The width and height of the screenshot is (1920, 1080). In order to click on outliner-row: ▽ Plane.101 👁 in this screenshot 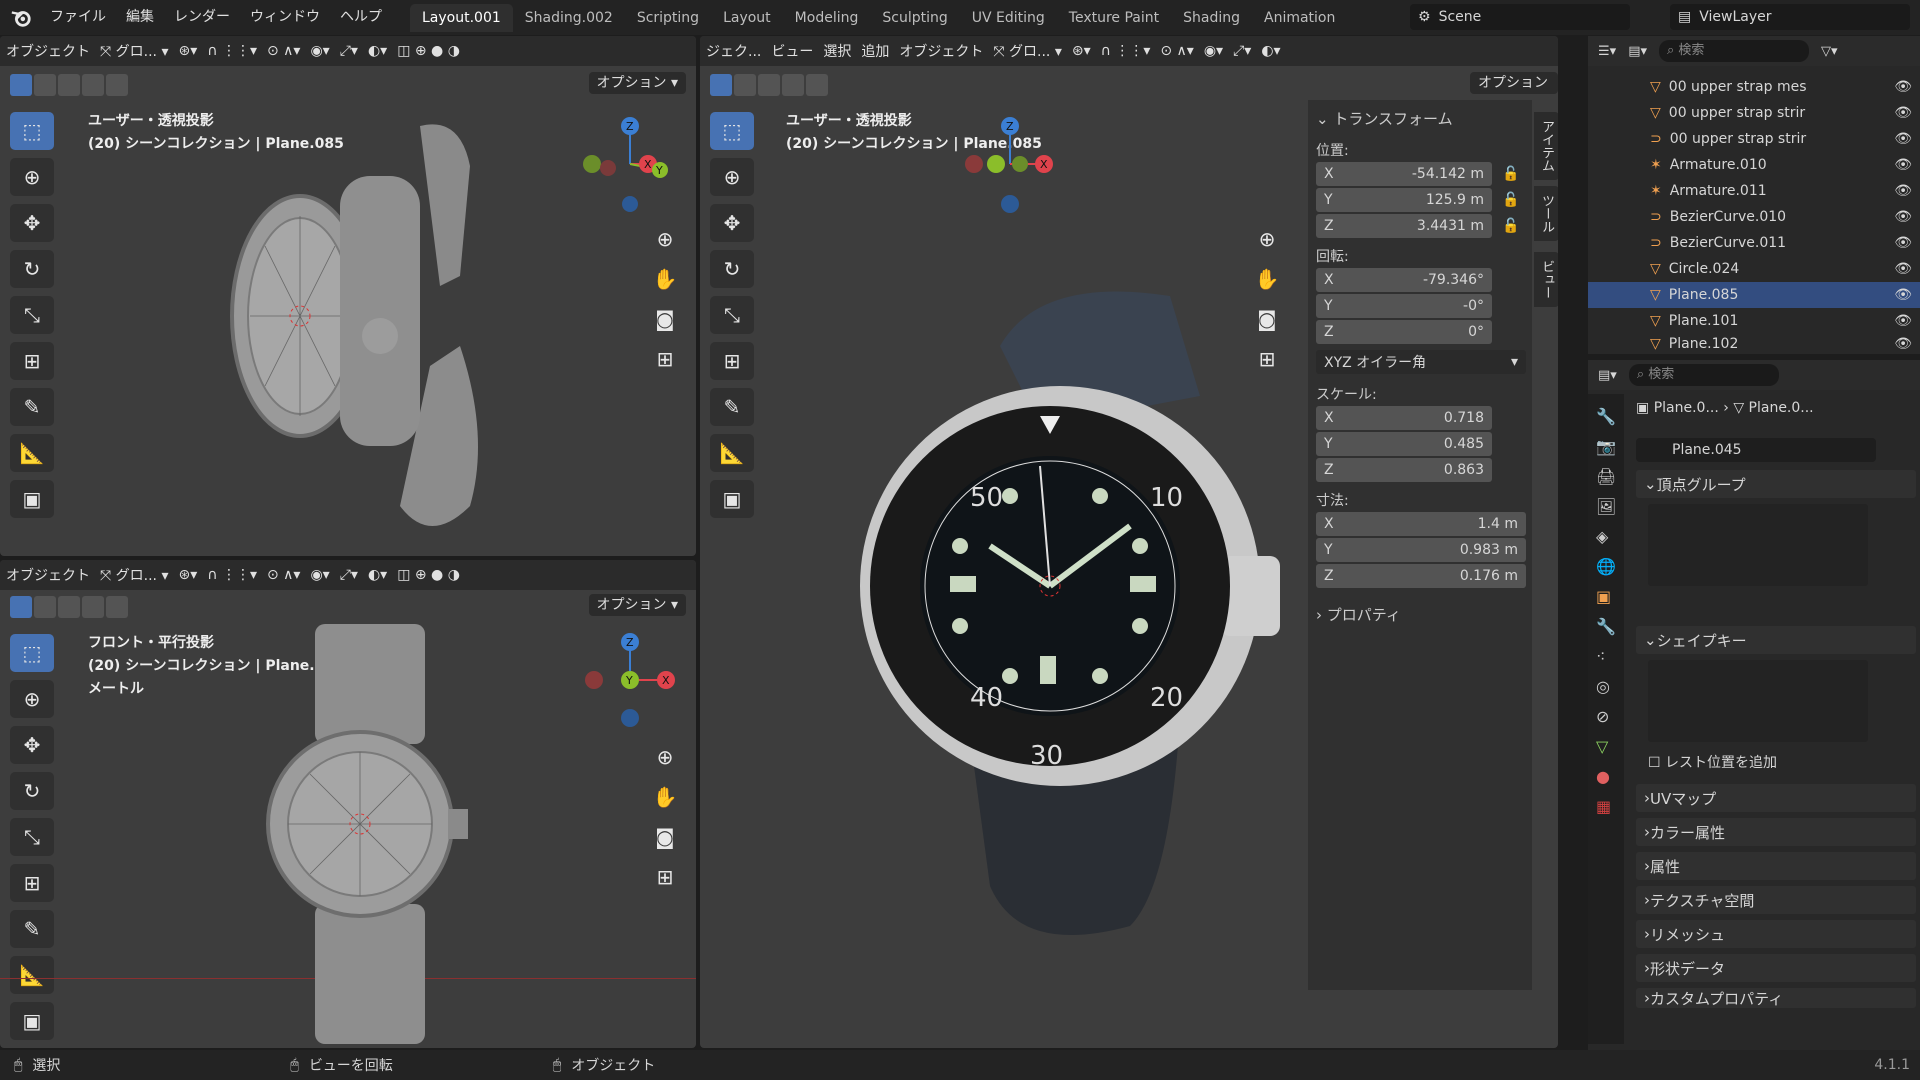, I will do `click(1754, 321)`.